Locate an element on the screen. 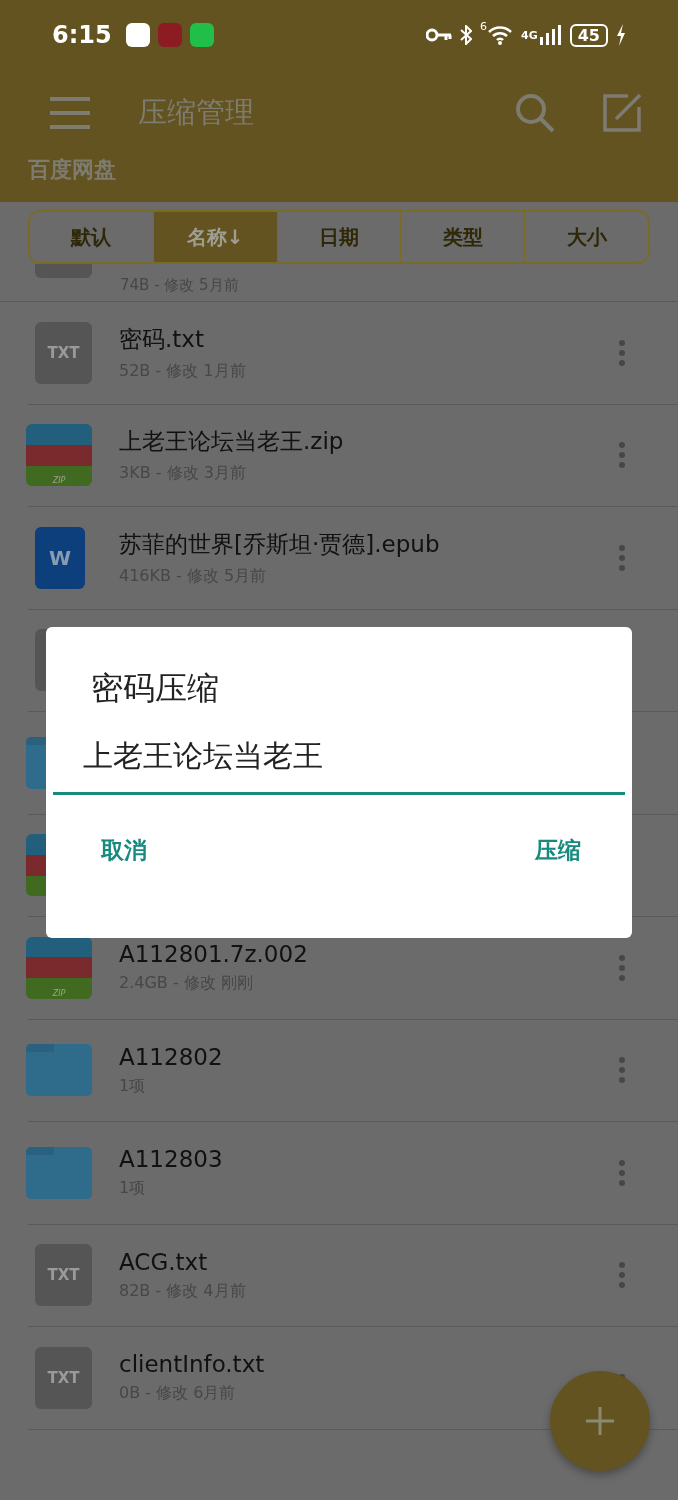 Image resolution: width=678 pixels, height=1500 pixels. dialog-title: 密码压缩 is located at coordinates (155, 688).